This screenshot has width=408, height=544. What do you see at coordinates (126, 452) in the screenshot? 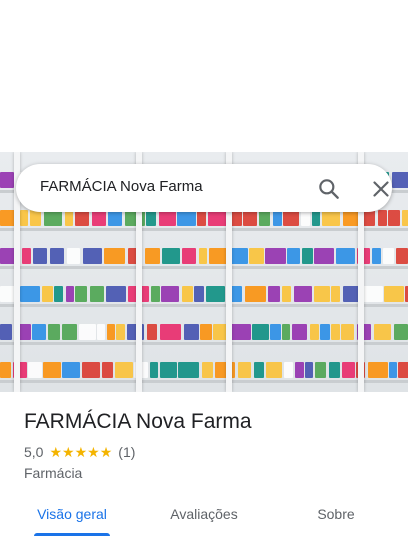
I see `review-count: (1)` at bounding box center [126, 452].